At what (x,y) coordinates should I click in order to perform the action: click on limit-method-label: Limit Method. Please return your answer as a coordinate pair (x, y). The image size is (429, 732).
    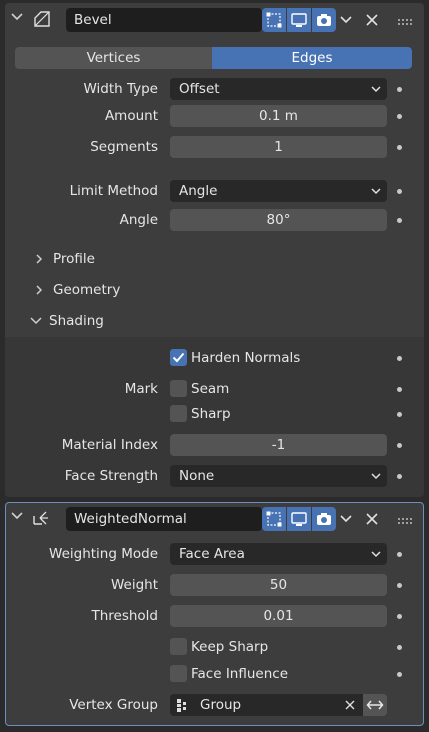
    Looking at the image, I should click on (113, 191).